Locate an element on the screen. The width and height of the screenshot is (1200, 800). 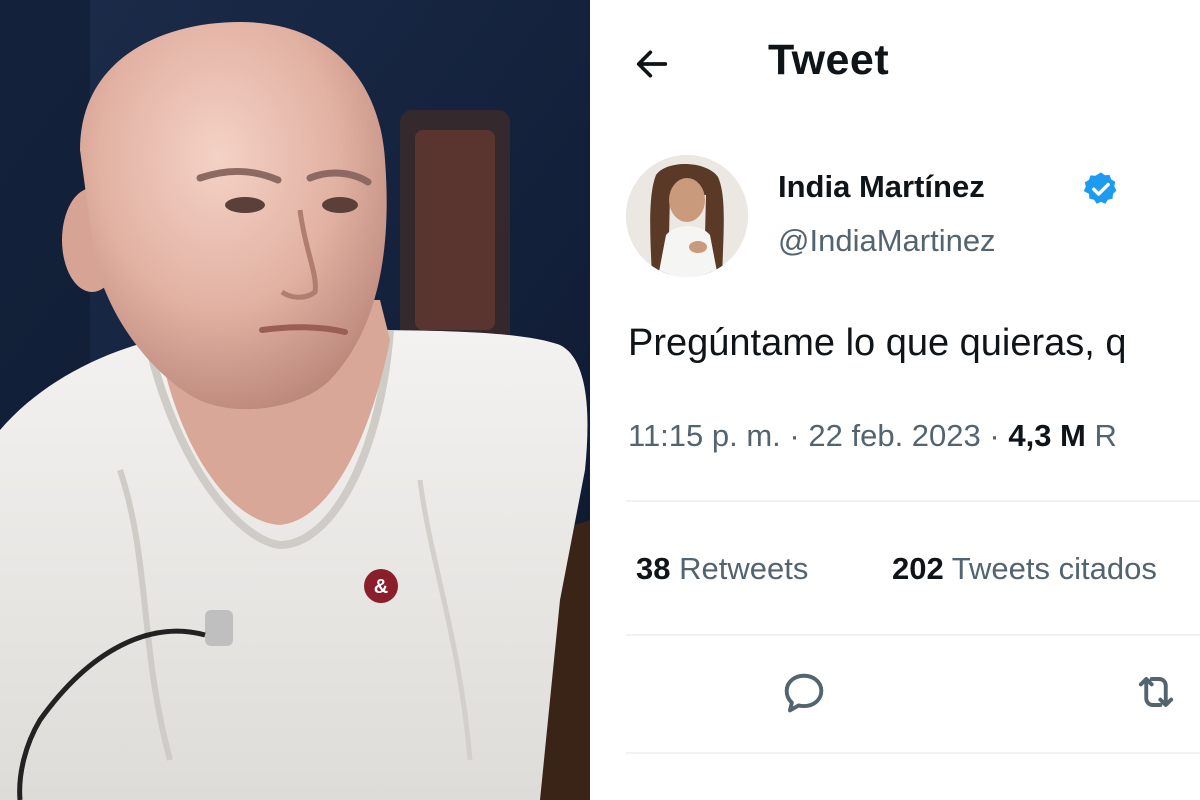
avatar is located at coordinates (687, 216).